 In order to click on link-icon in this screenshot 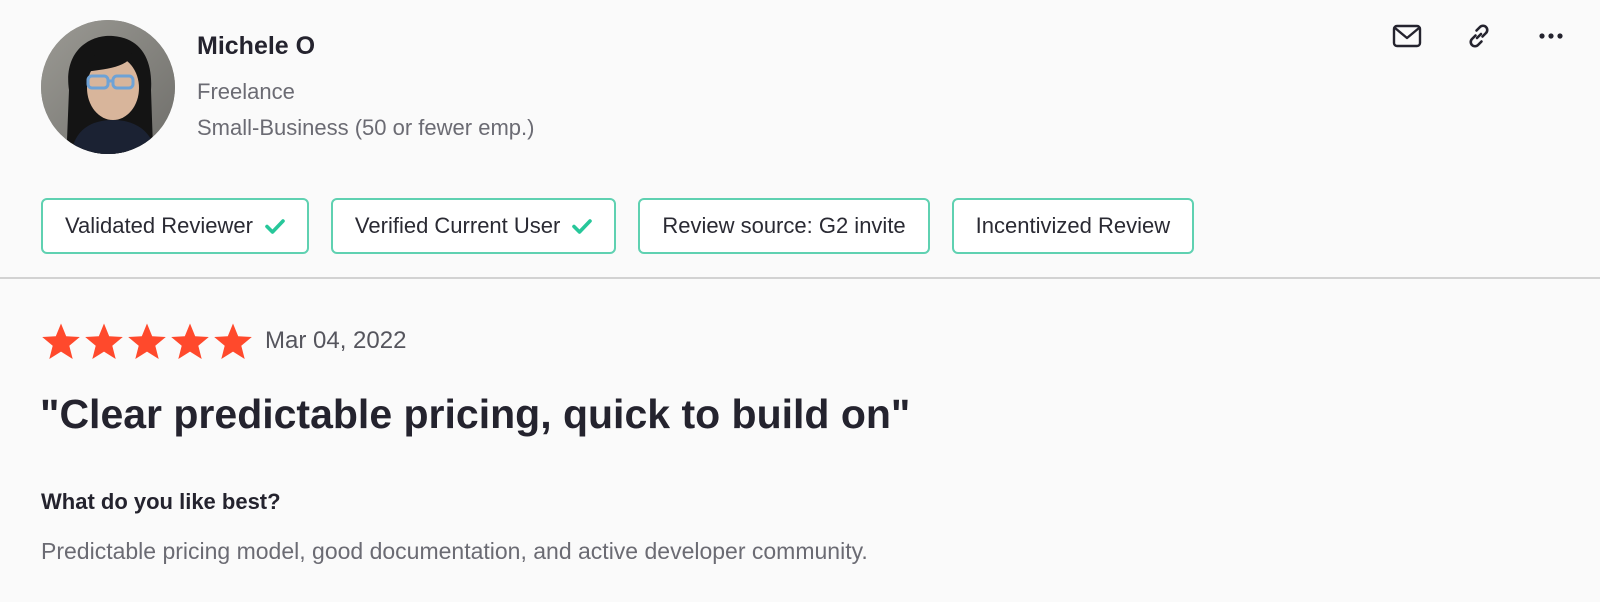, I will do `click(1479, 36)`.